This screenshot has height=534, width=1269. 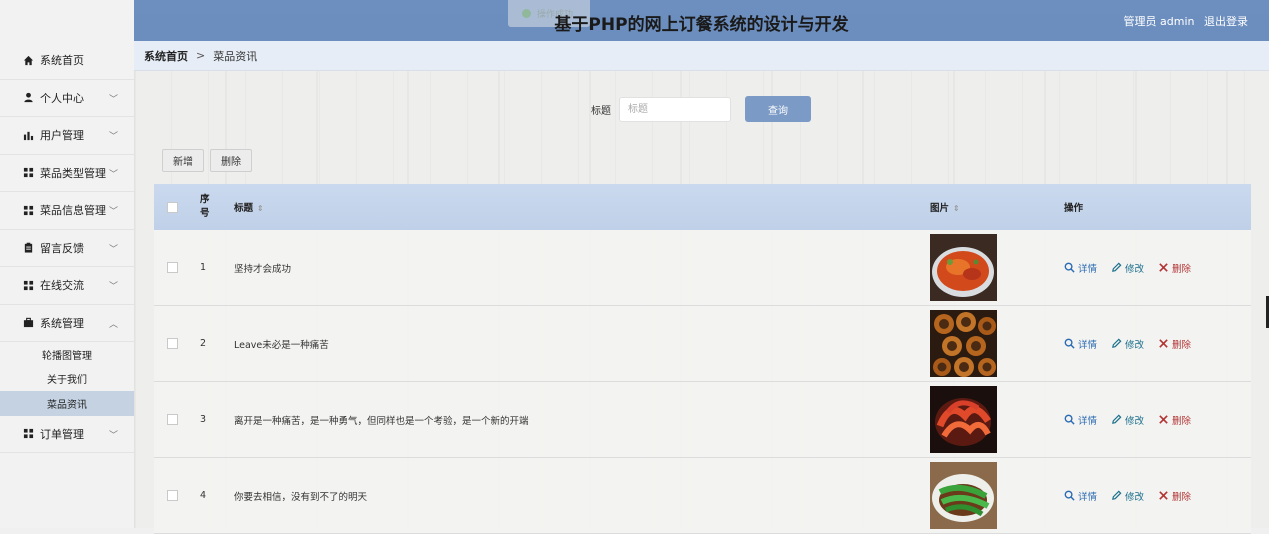 I want to click on column-title: 标题 ⇕, so click(x=249, y=207).